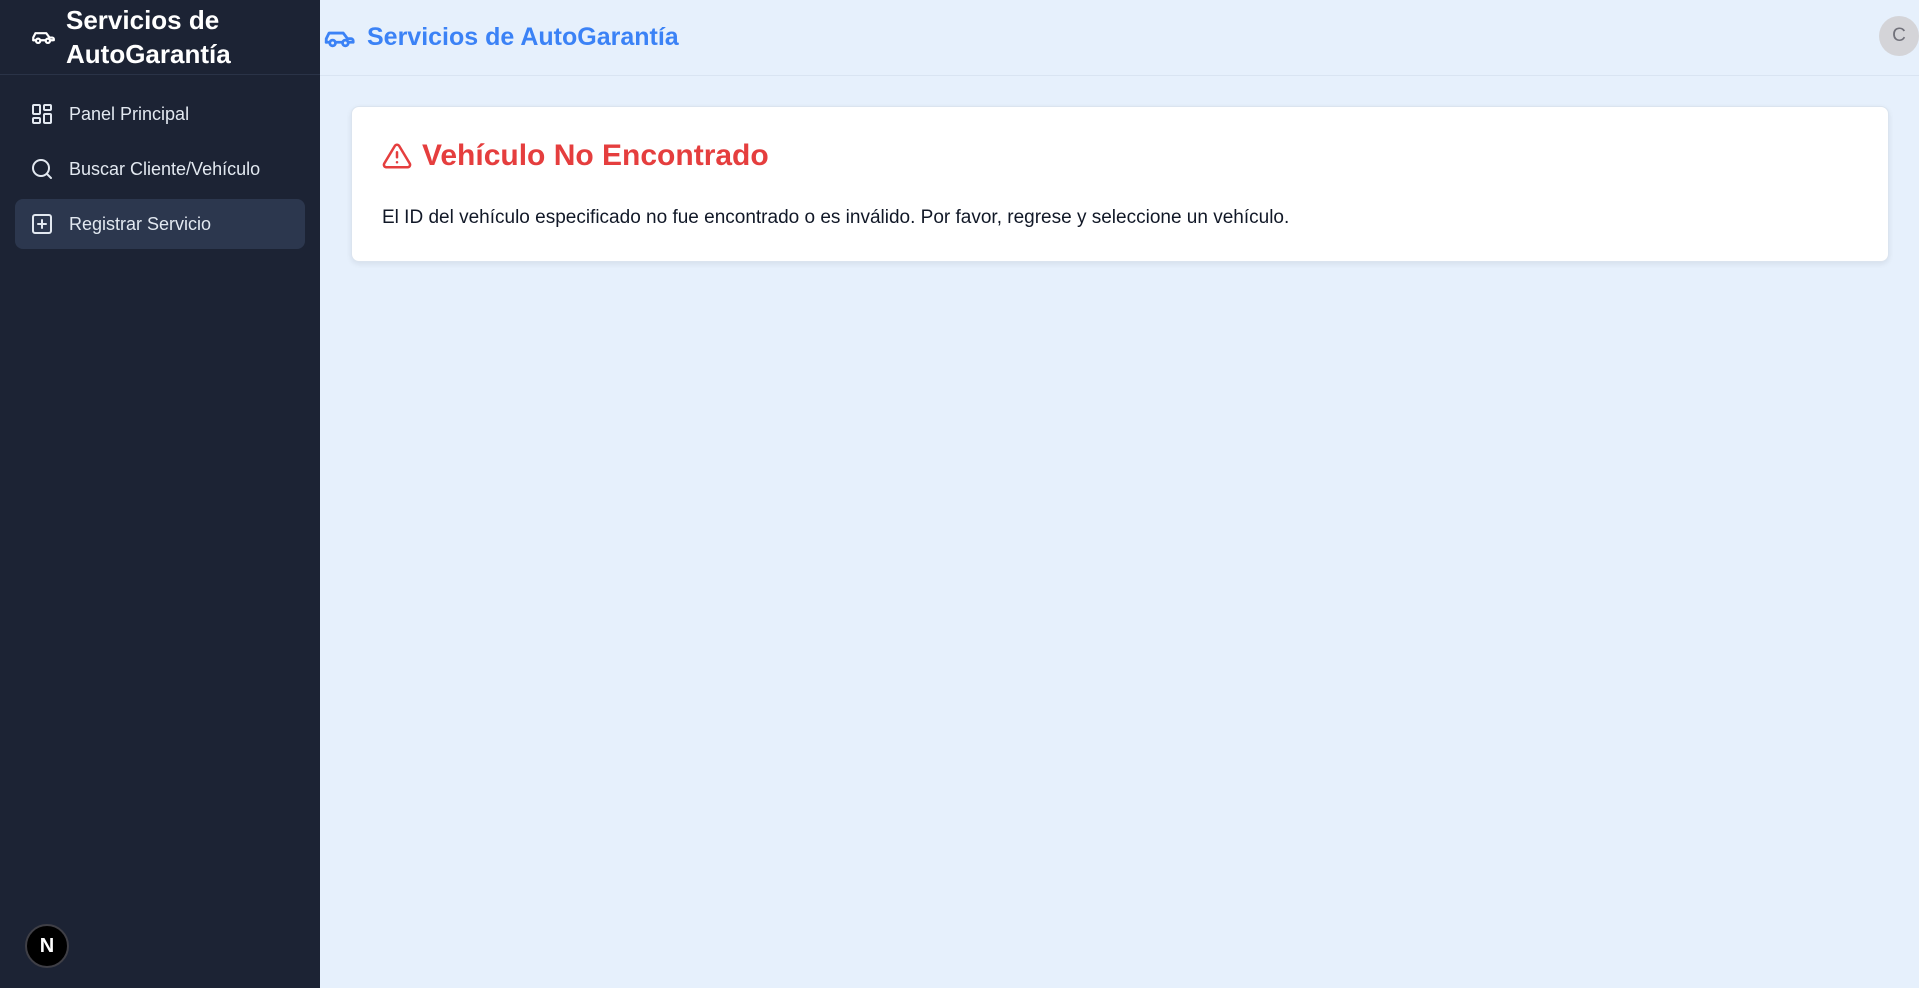 Image resolution: width=1919 pixels, height=988 pixels. I want to click on sidebar-item-registrar-servicio: Registrar Servicio, so click(160, 224).